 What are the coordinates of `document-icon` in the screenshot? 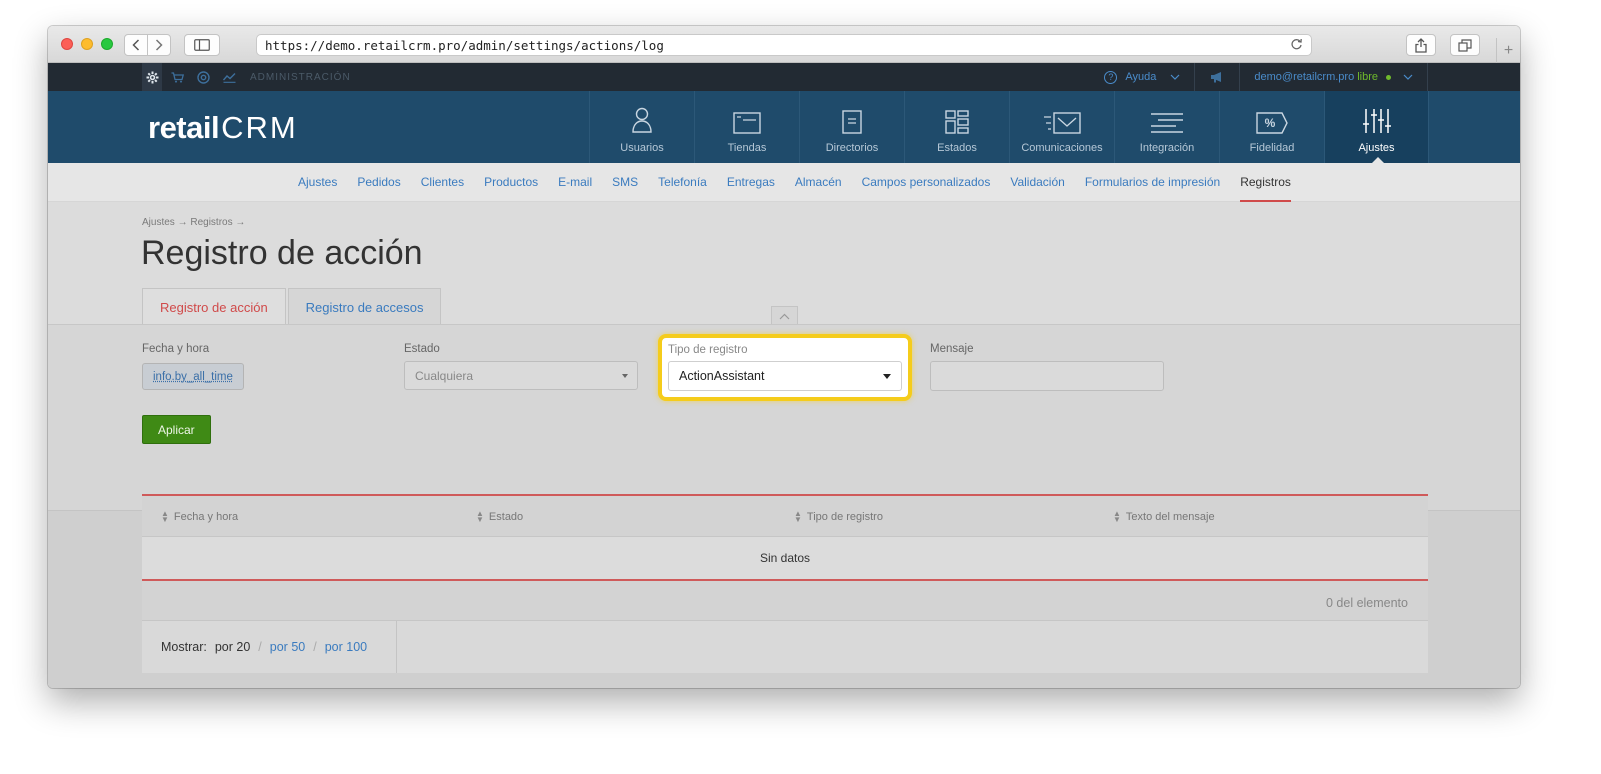 It's located at (852, 122).